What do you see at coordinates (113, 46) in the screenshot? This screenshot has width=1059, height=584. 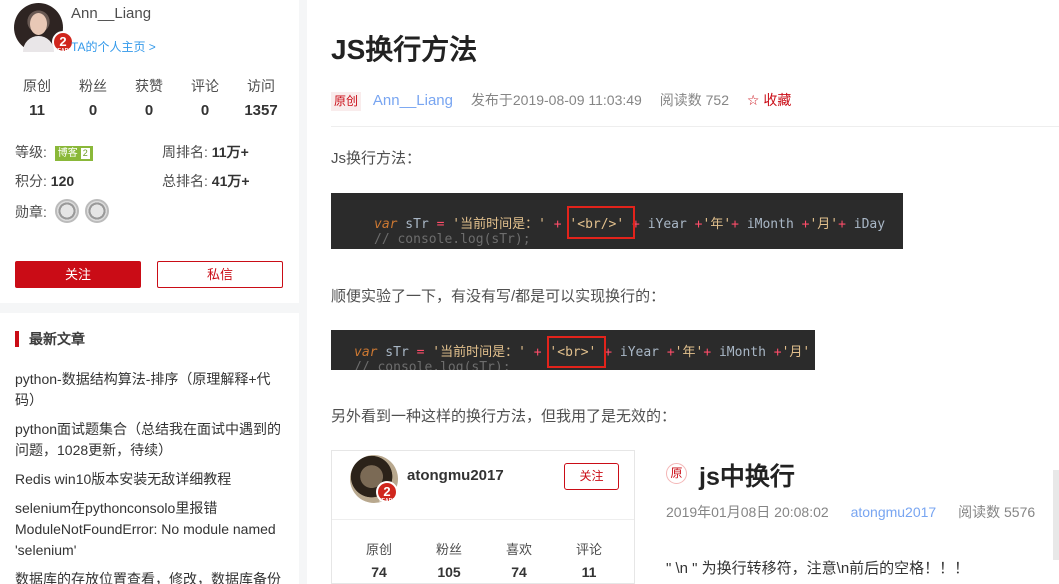 I see `homepage-link: TA的个人主页 >` at bounding box center [113, 46].